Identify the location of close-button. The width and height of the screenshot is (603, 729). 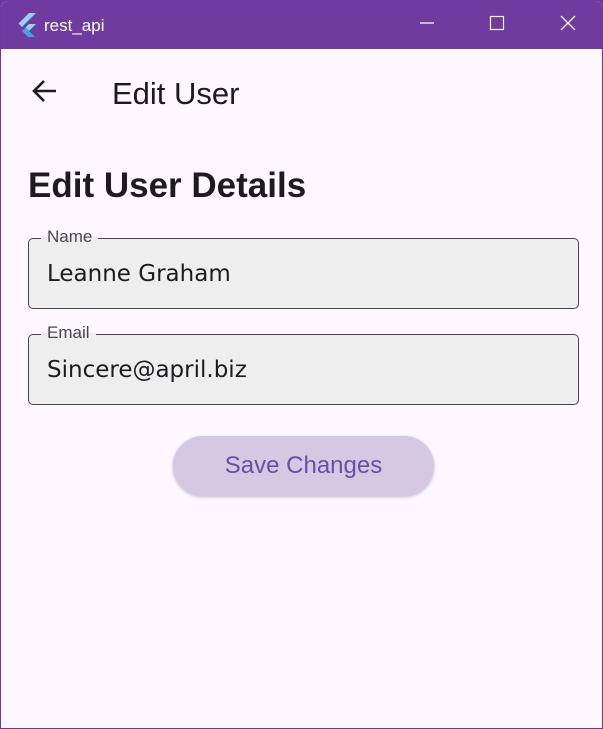
(568, 25).